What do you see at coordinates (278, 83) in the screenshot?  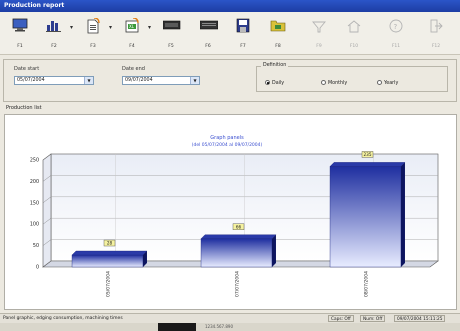 I see `radio-label: Daily` at bounding box center [278, 83].